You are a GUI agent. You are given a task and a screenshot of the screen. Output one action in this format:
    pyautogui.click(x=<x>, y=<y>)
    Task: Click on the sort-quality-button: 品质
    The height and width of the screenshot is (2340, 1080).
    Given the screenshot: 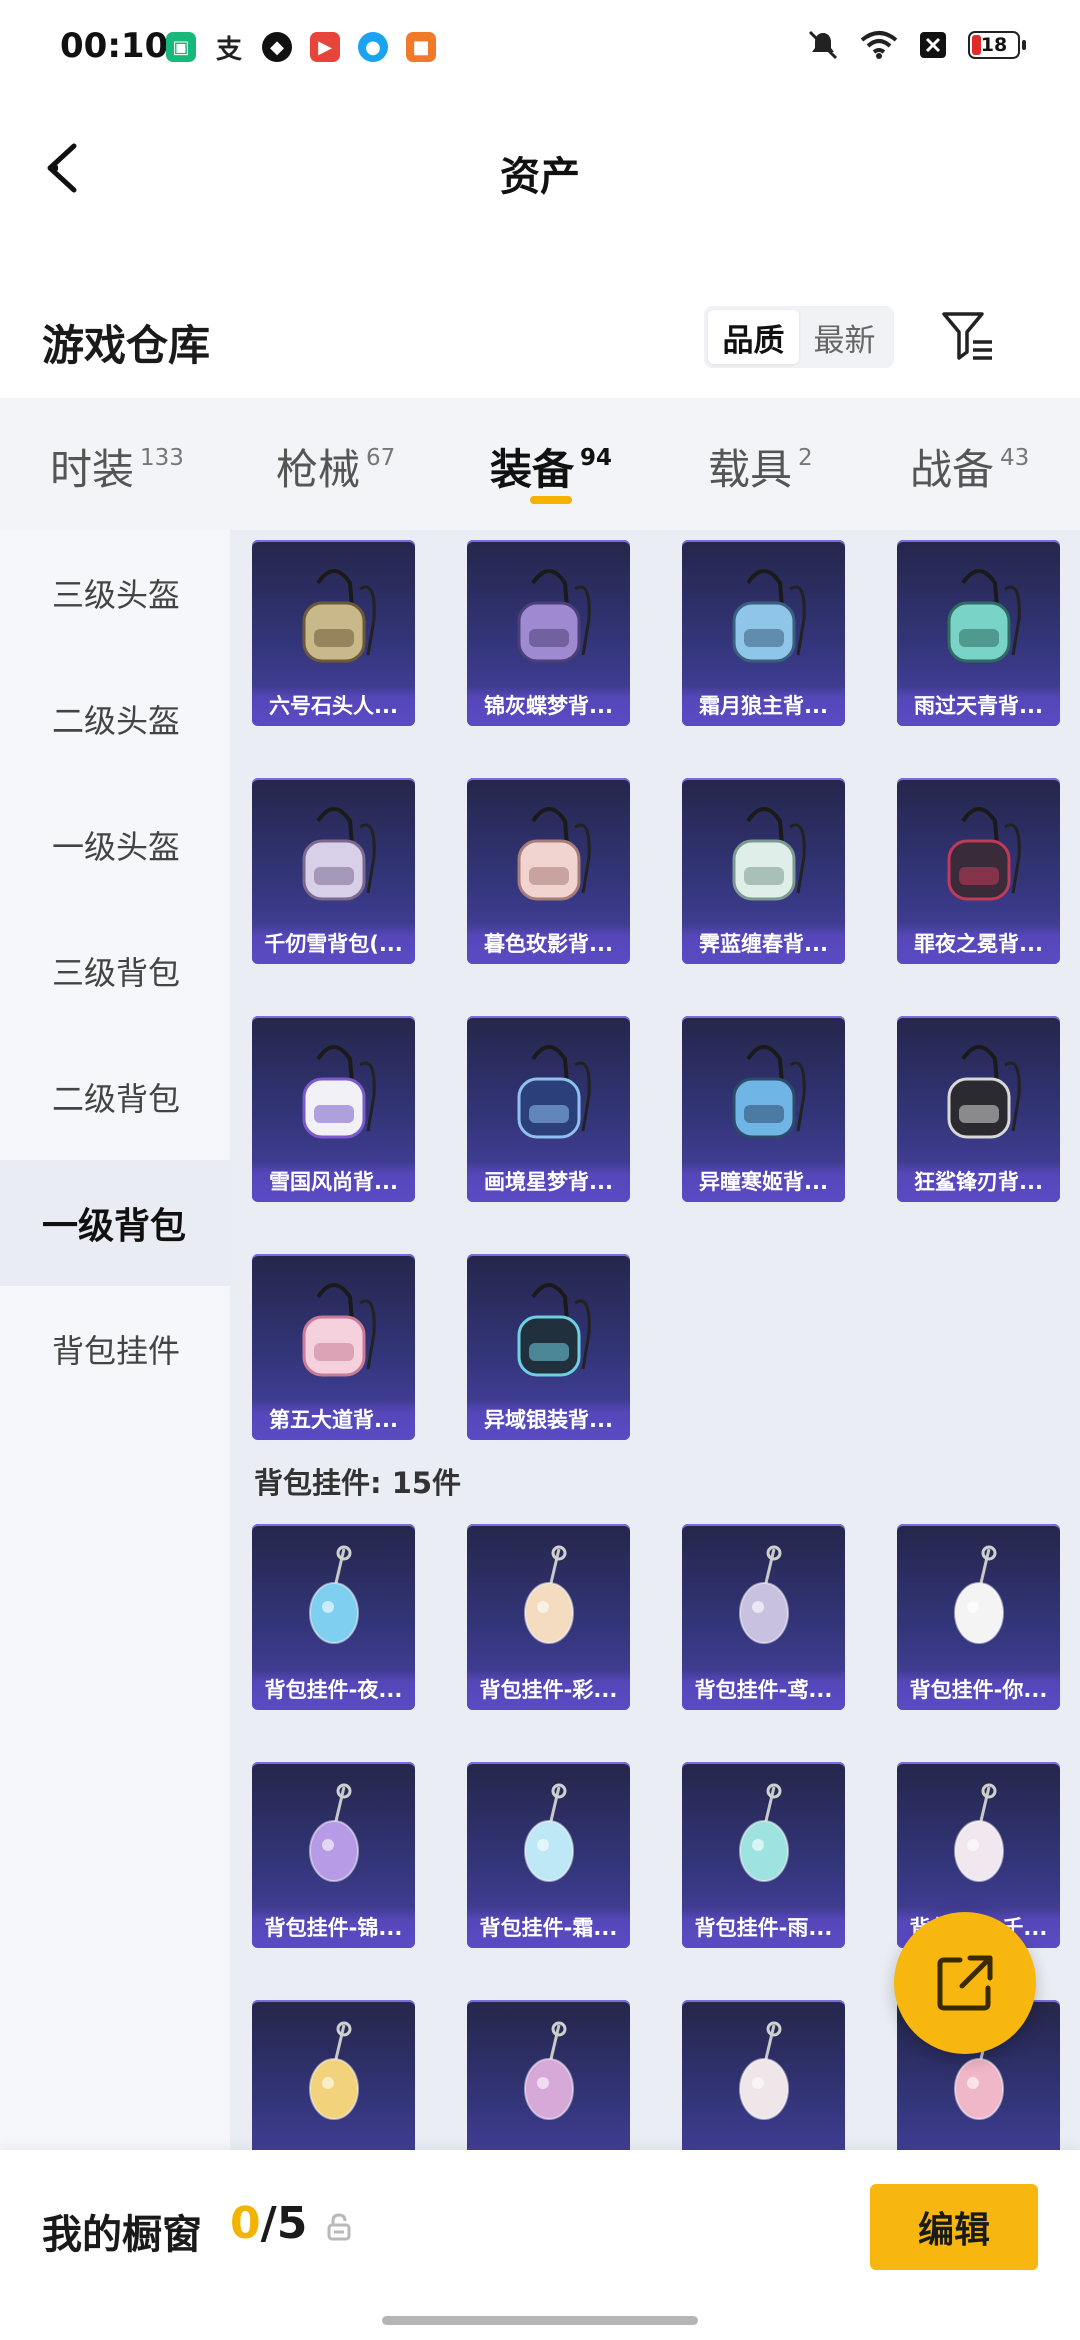 What is the action you would take?
    pyautogui.click(x=753, y=337)
    